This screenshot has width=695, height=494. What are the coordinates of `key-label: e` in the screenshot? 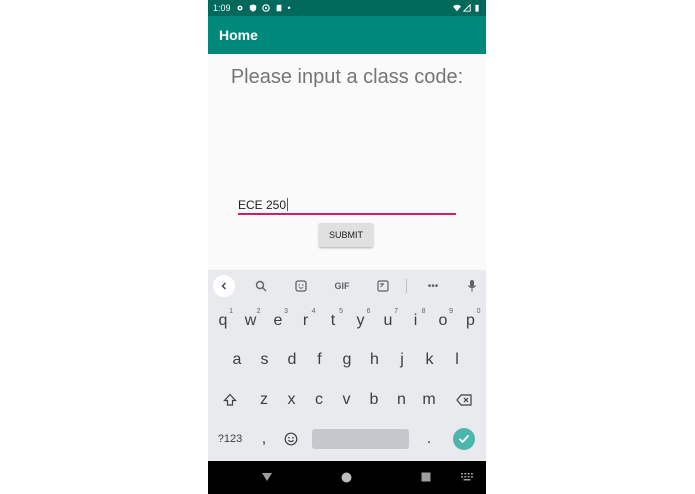 It's located at (278, 320).